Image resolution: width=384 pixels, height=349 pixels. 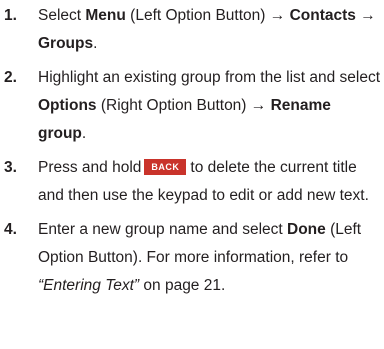 I want to click on step-number: 2., so click(x=10, y=77).